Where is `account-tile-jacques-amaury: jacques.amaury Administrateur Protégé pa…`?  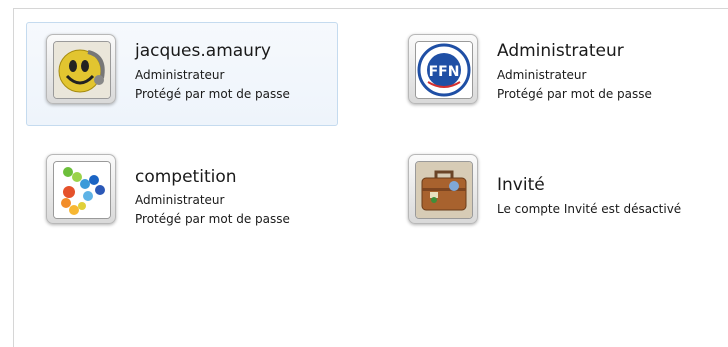
account-tile-jacques-amaury: jacques.amaury Administrateur Protégé pa… is located at coordinates (182, 74).